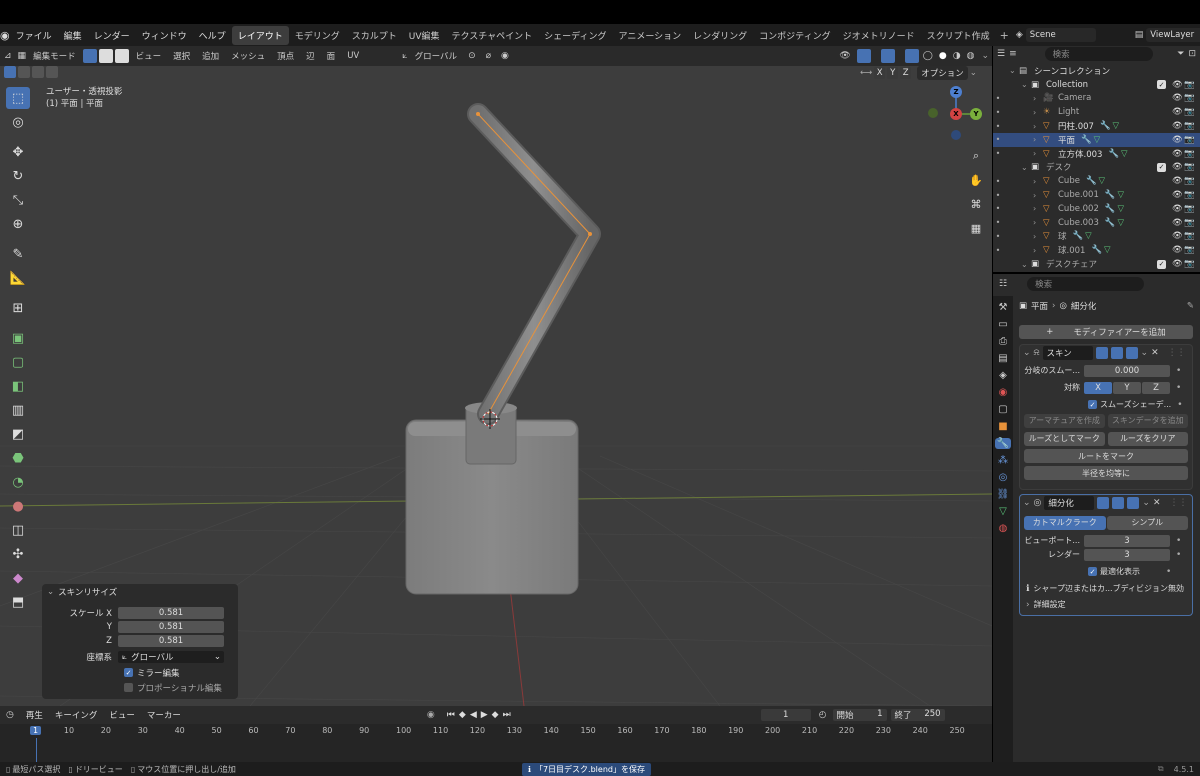 The image size is (1200, 776). Describe the element at coordinates (956, 114) in the screenshot. I see `navigation-gizmo: Z Y X` at that location.